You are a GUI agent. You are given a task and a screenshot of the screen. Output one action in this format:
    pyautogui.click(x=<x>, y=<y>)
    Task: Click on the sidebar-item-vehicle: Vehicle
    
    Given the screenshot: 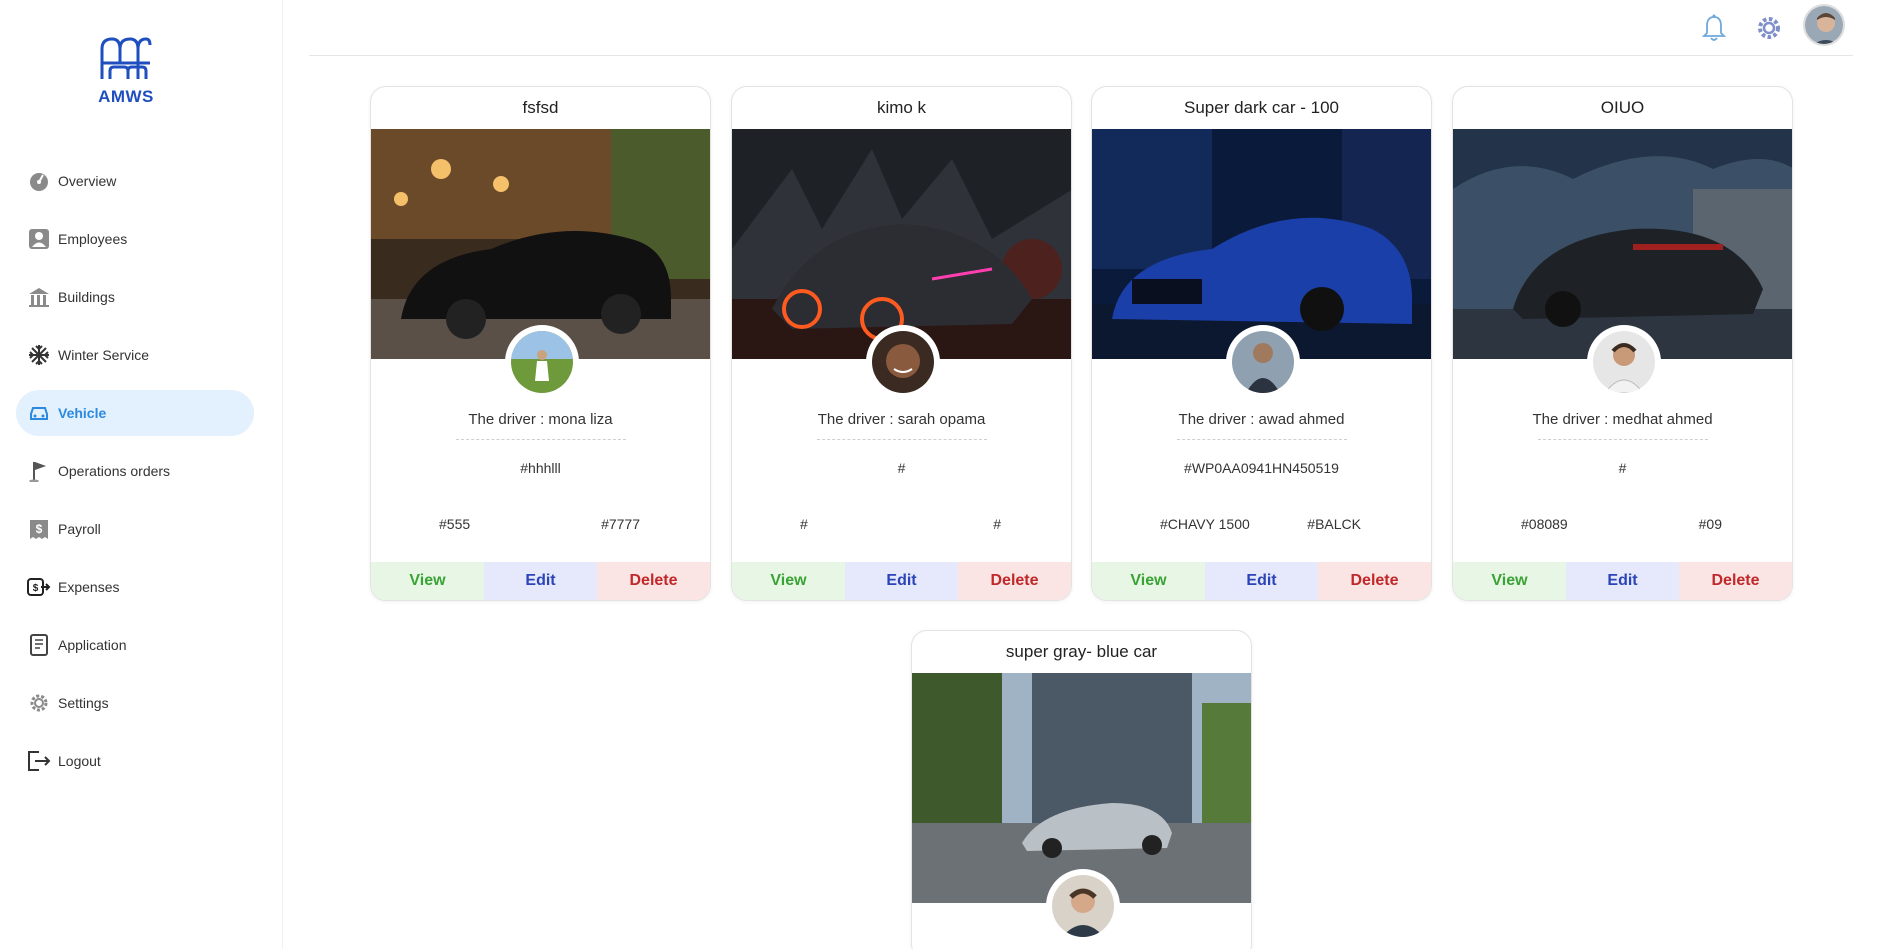 What is the action you would take?
    pyautogui.click(x=135, y=413)
    